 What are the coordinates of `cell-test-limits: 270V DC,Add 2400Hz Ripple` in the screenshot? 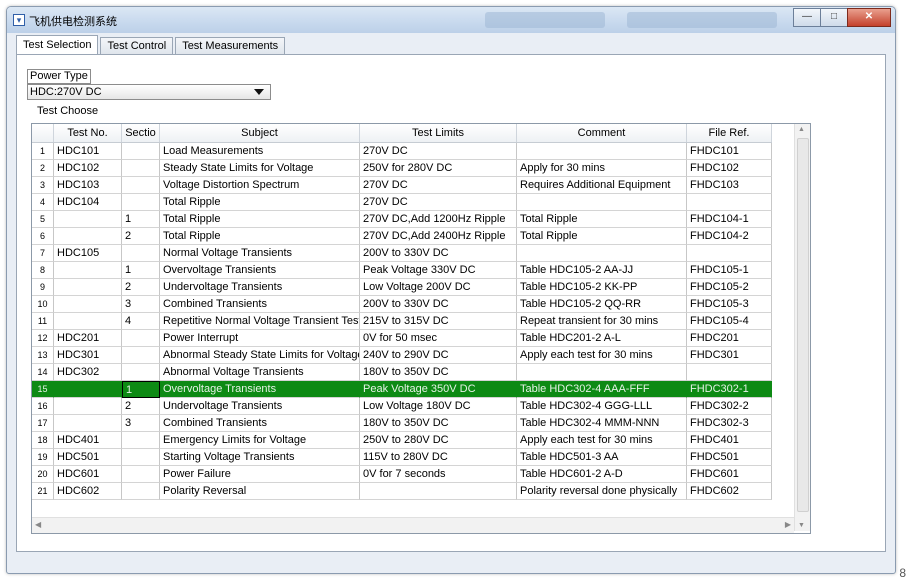 It's located at (438, 236).